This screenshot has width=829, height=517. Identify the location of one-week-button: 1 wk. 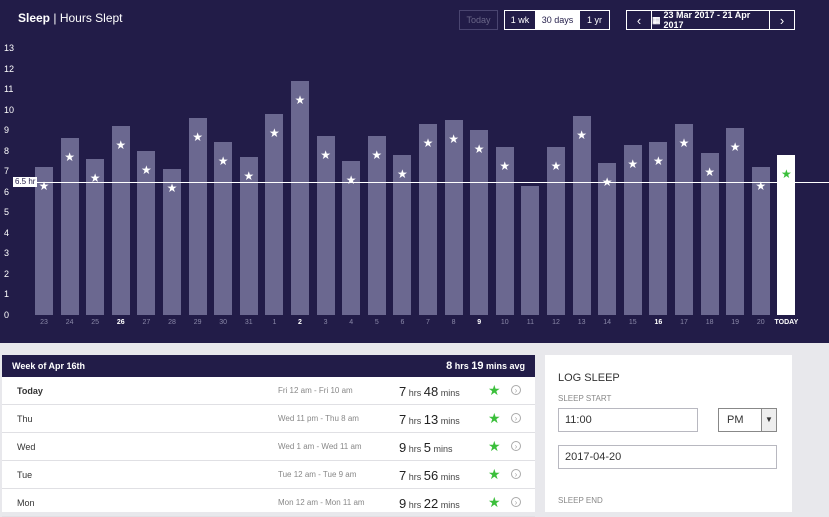
(520, 20).